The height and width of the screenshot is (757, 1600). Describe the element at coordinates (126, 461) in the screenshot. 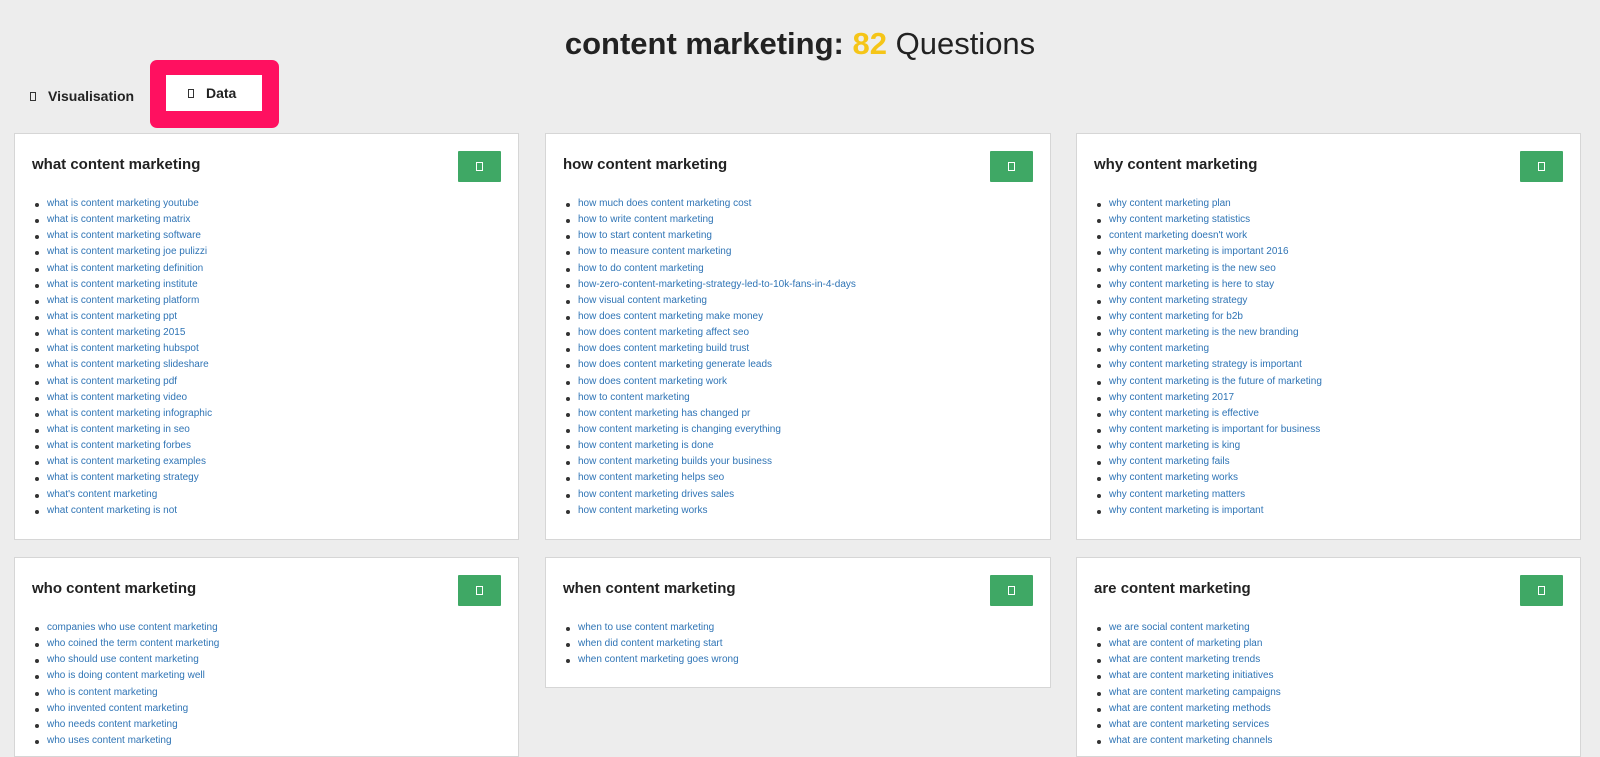

I see `question-link: what is content marketing examples` at that location.